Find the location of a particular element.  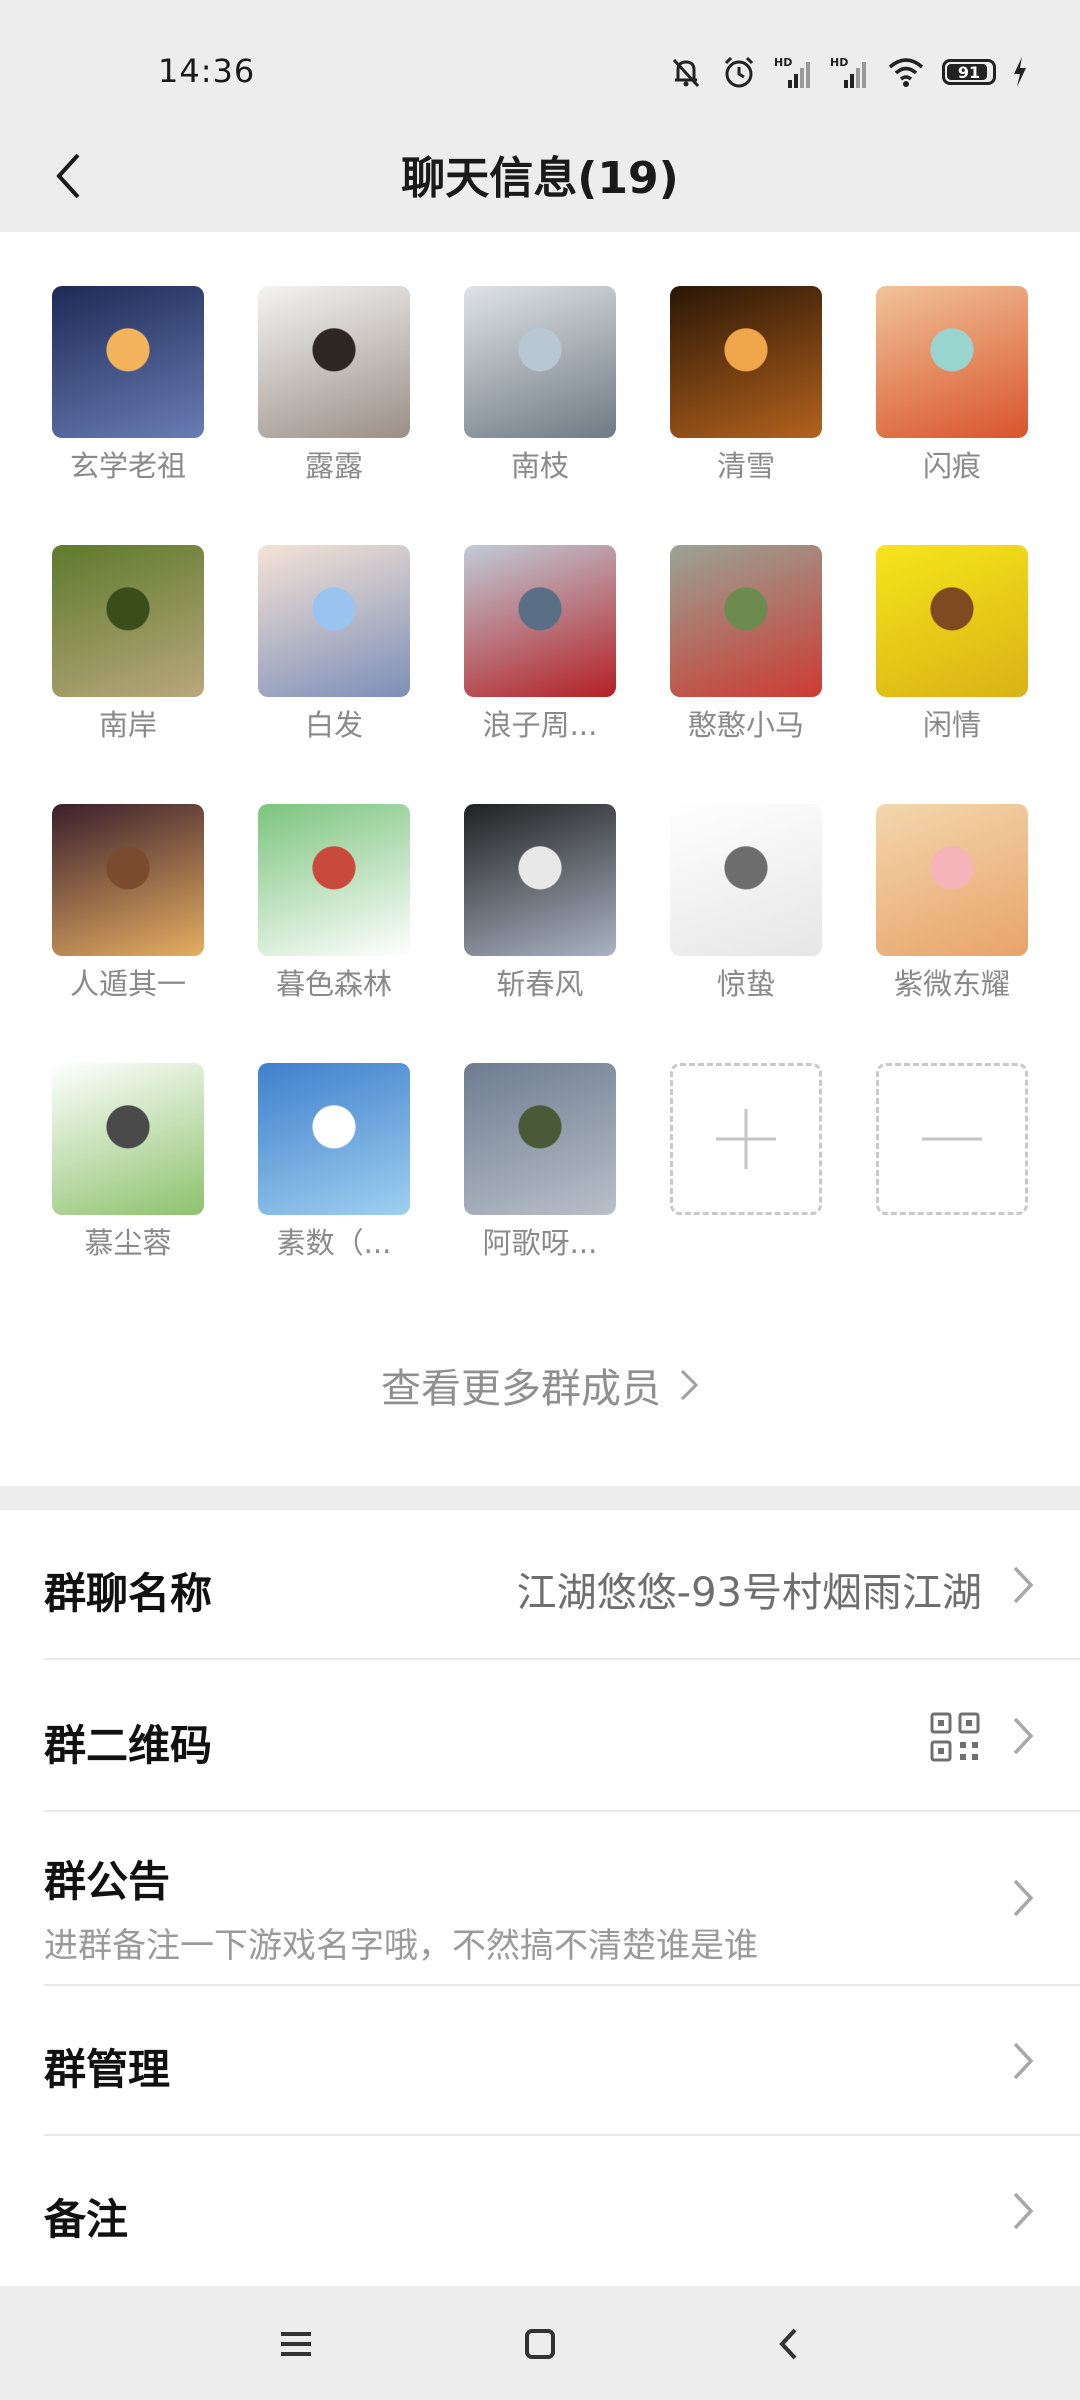

member-name: 清雪 is located at coordinates (745, 466).